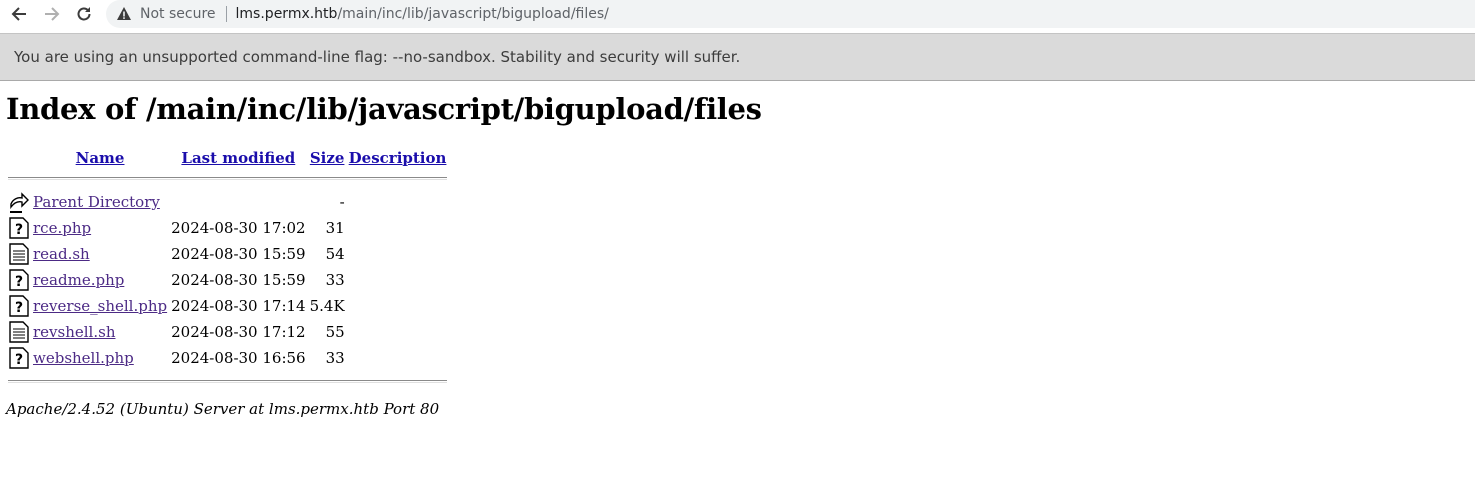 This screenshot has height=479, width=1475. Describe the element at coordinates (342, 202) in the screenshot. I see `size-cell: -` at that location.